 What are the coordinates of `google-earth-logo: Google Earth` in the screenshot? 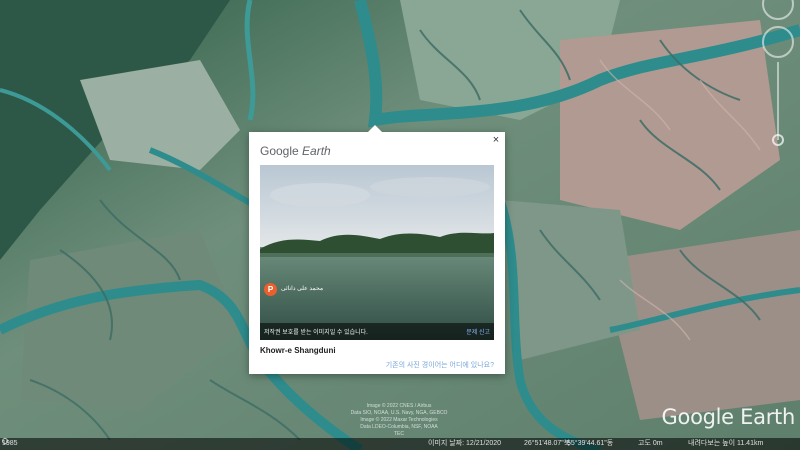 It's located at (295, 151).